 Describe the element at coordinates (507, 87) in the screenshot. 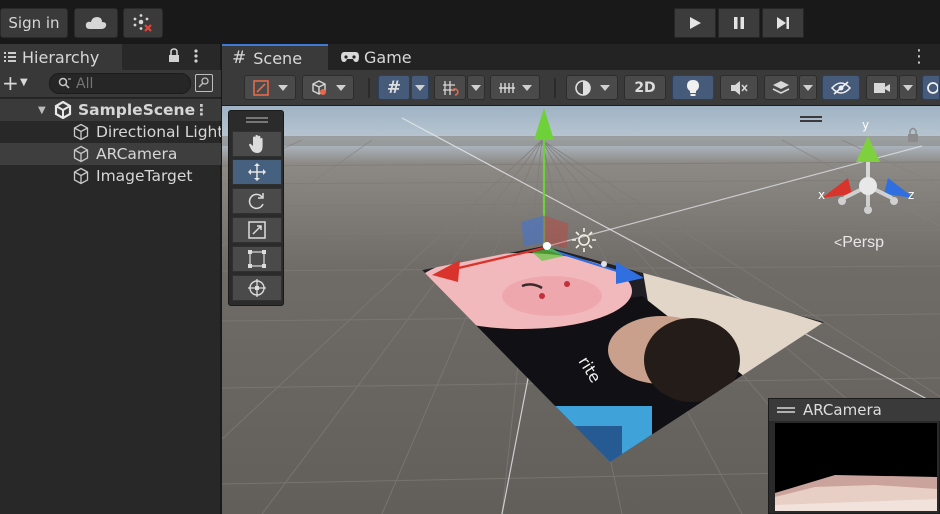

I see `ruler-snap-icon` at that location.